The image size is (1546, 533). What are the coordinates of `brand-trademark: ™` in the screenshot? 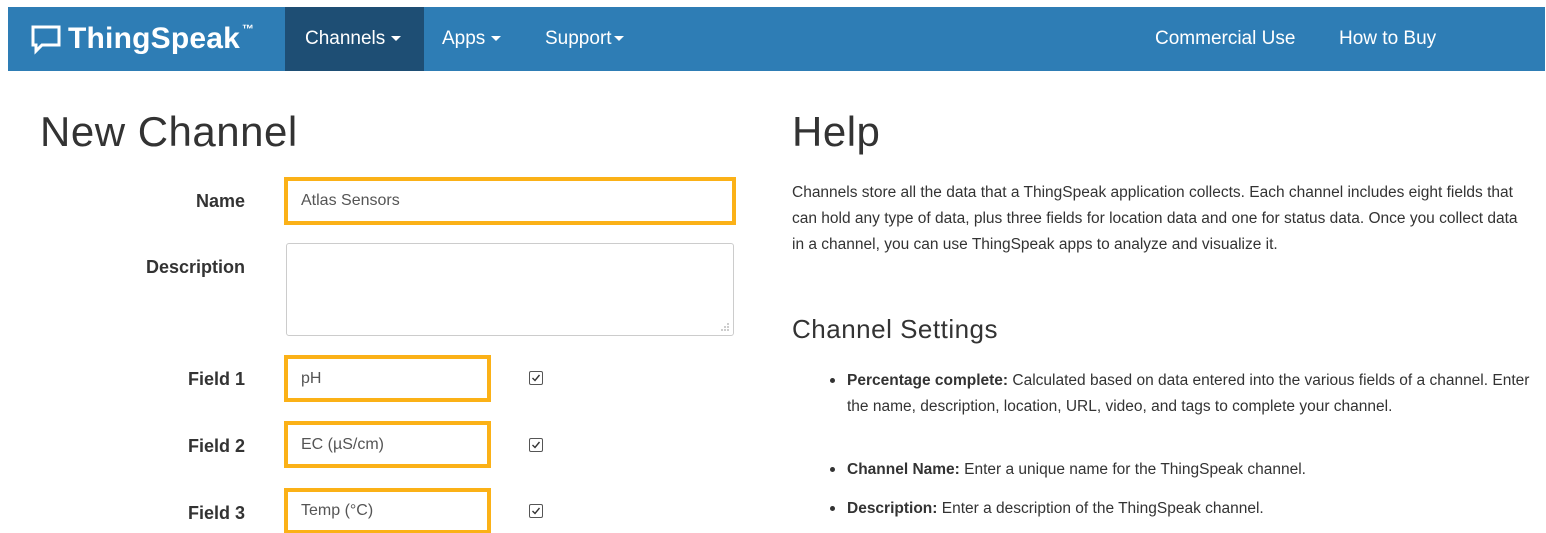 It's located at (248, 29).